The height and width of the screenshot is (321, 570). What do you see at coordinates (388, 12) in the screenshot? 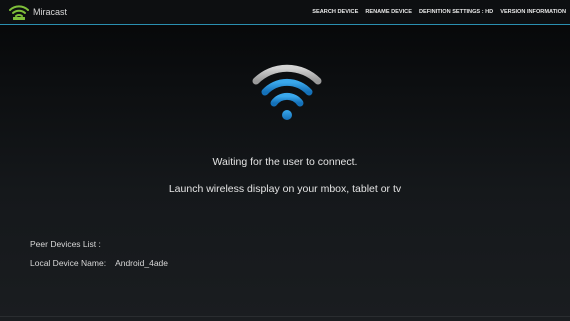
I see `rename-device-button: RENAME DEVICE` at bounding box center [388, 12].